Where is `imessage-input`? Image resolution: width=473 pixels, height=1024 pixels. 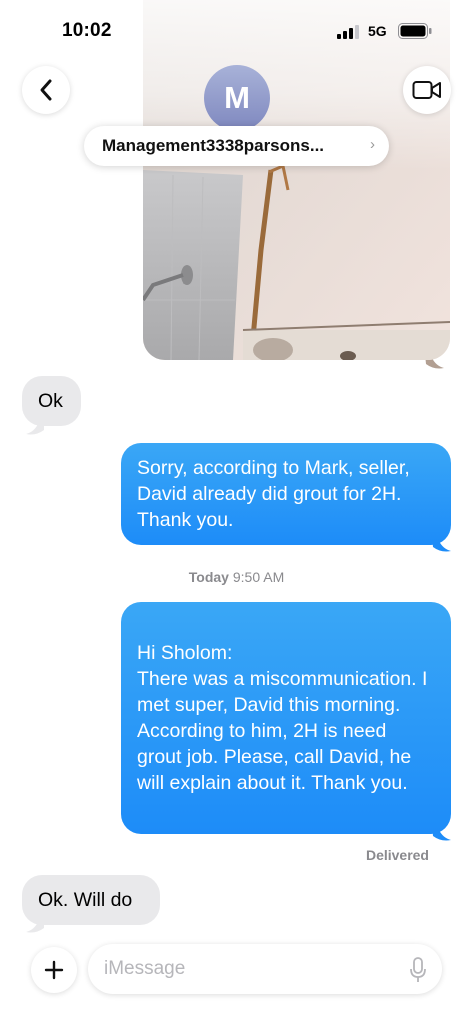
imessage-input is located at coordinates (265, 969).